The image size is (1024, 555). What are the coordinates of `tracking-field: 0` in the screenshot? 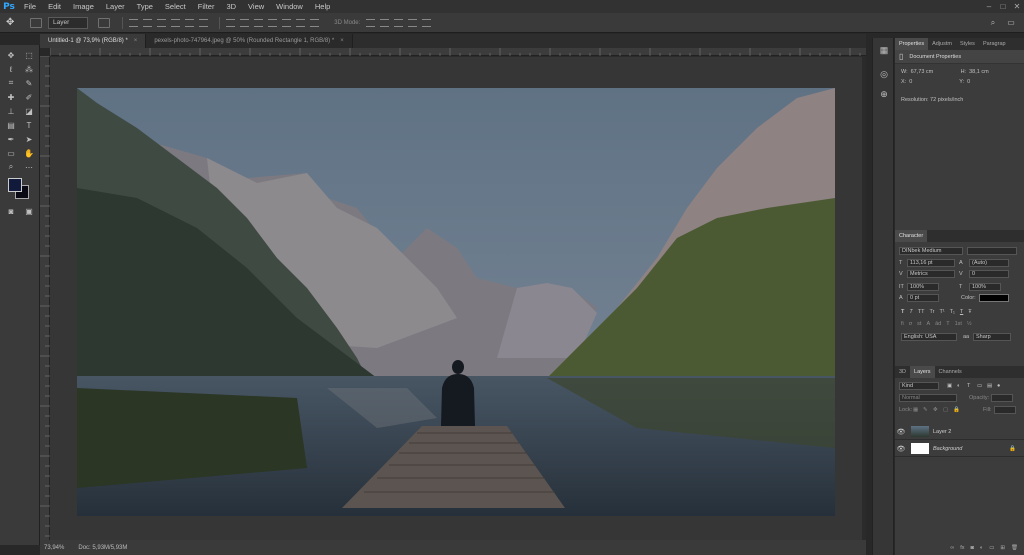 It's located at (989, 274).